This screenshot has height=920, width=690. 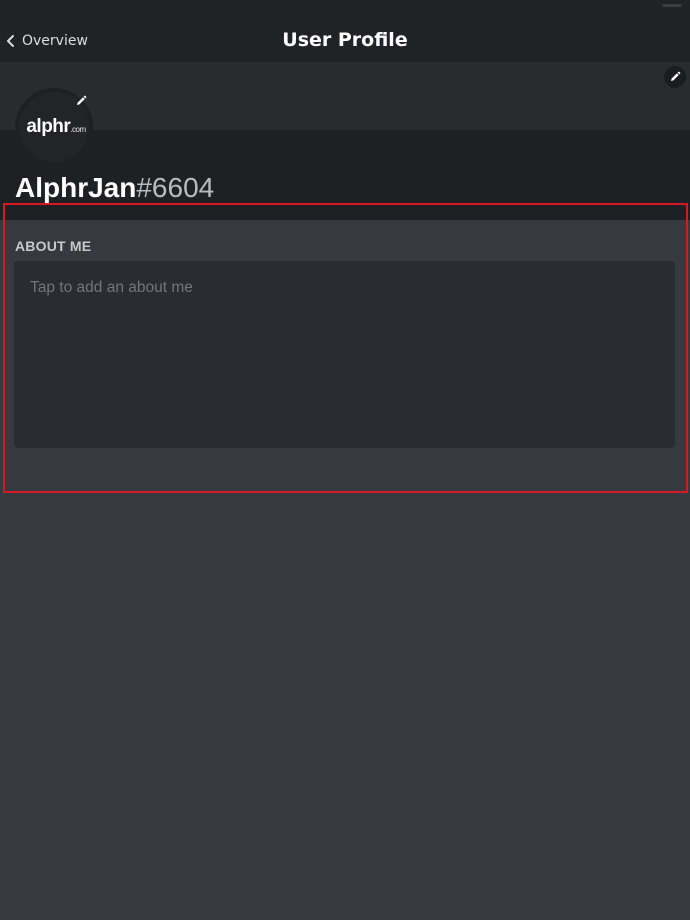 I want to click on username-display: AlphrJan#6604, so click(x=114, y=188).